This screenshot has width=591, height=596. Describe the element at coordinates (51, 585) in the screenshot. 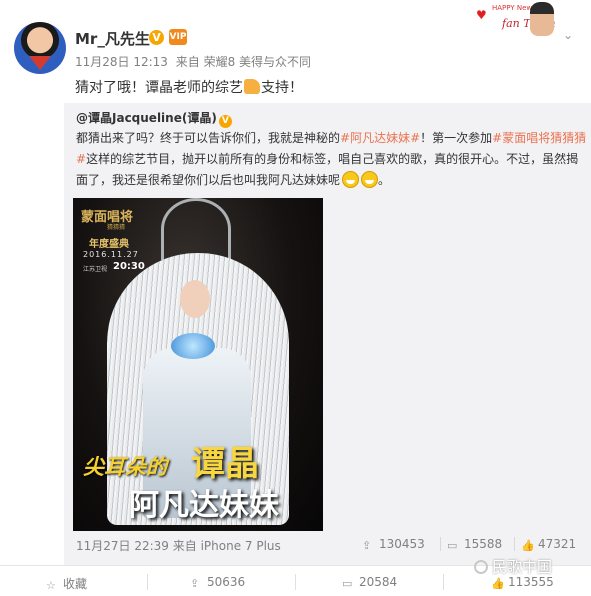

I see `star-icon: ☆` at that location.